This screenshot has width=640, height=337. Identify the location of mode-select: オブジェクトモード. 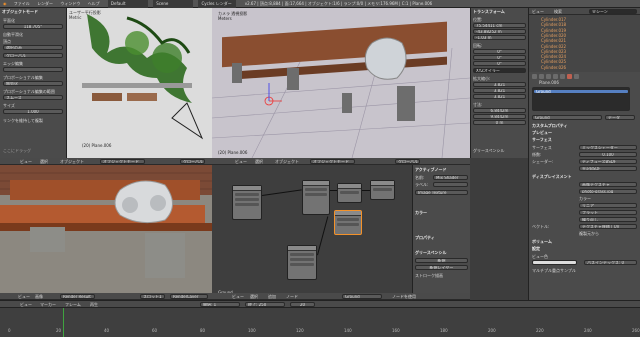
(122, 161).